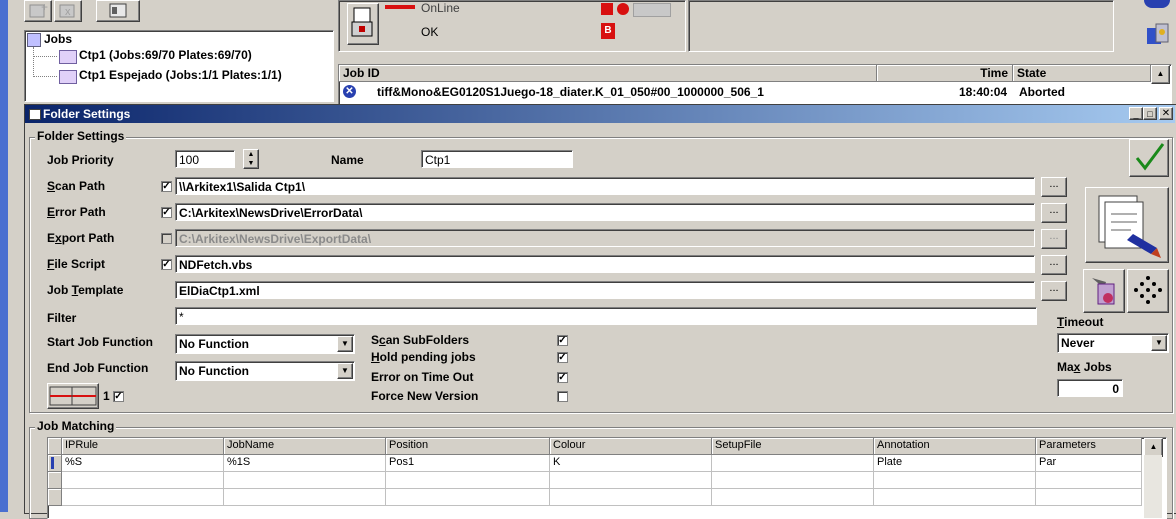 The width and height of the screenshot is (1176, 519). I want to click on start-job-function-label: Start Job Function, so click(100, 342).